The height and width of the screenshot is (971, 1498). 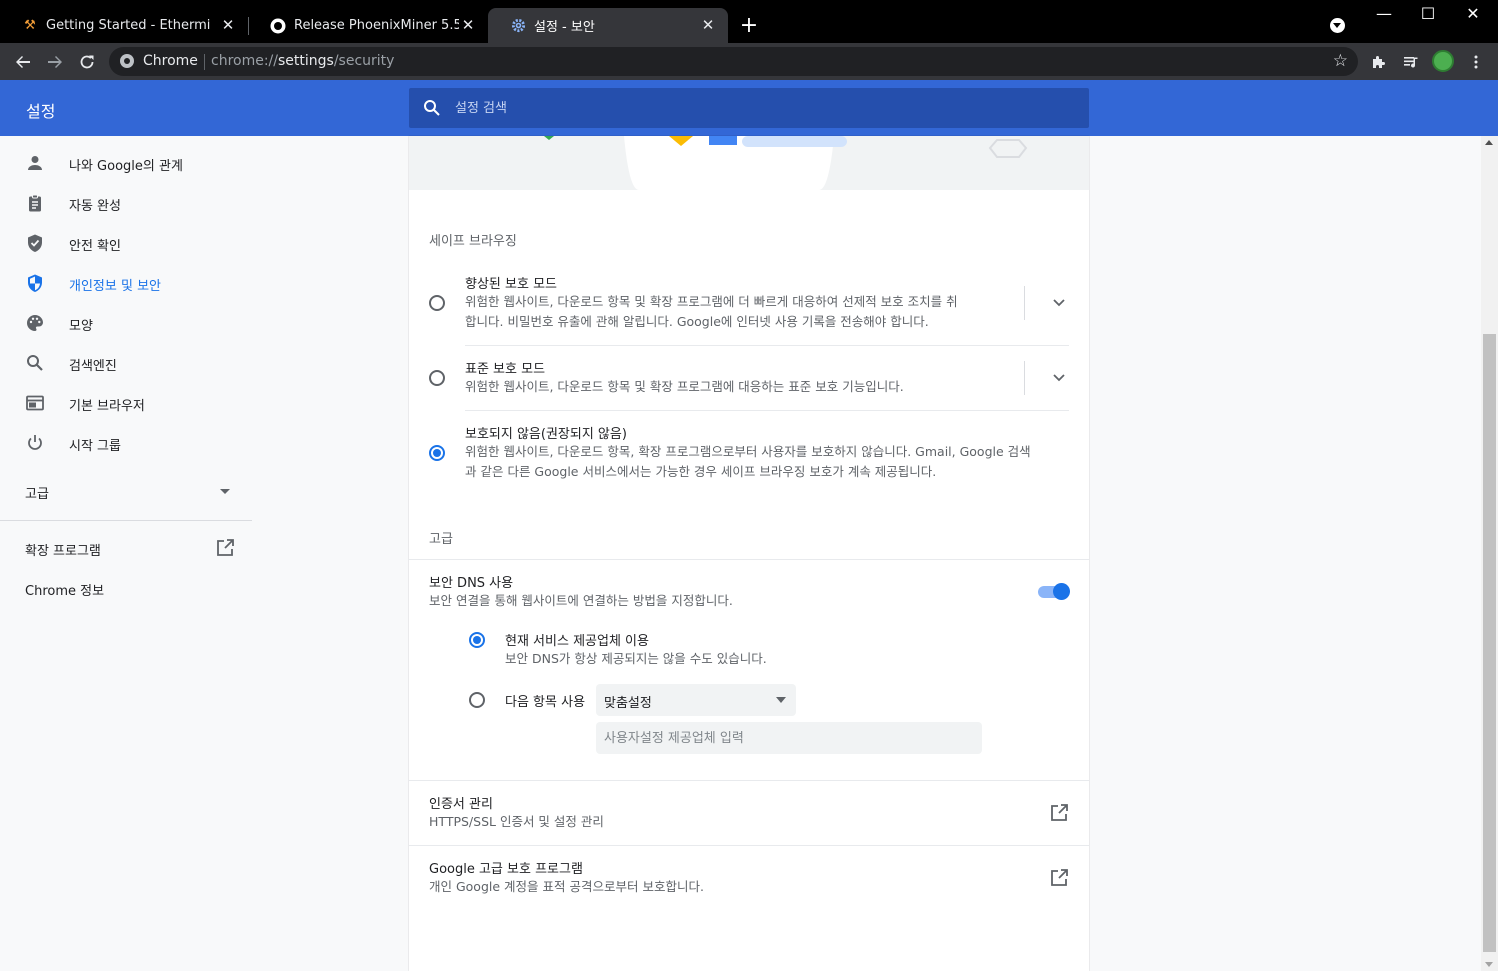 I want to click on enhanced-protection-radio, so click(x=437, y=303).